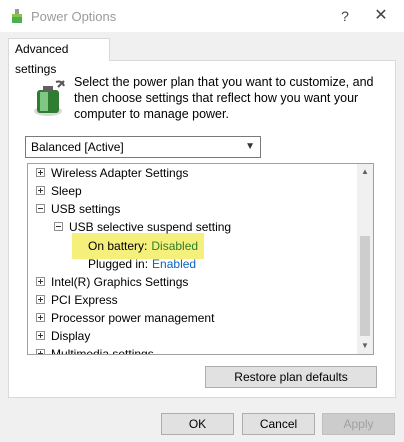 The image size is (404, 442). What do you see at coordinates (59, 191) in the screenshot?
I see `tree-item-sleep: Sleep` at bounding box center [59, 191].